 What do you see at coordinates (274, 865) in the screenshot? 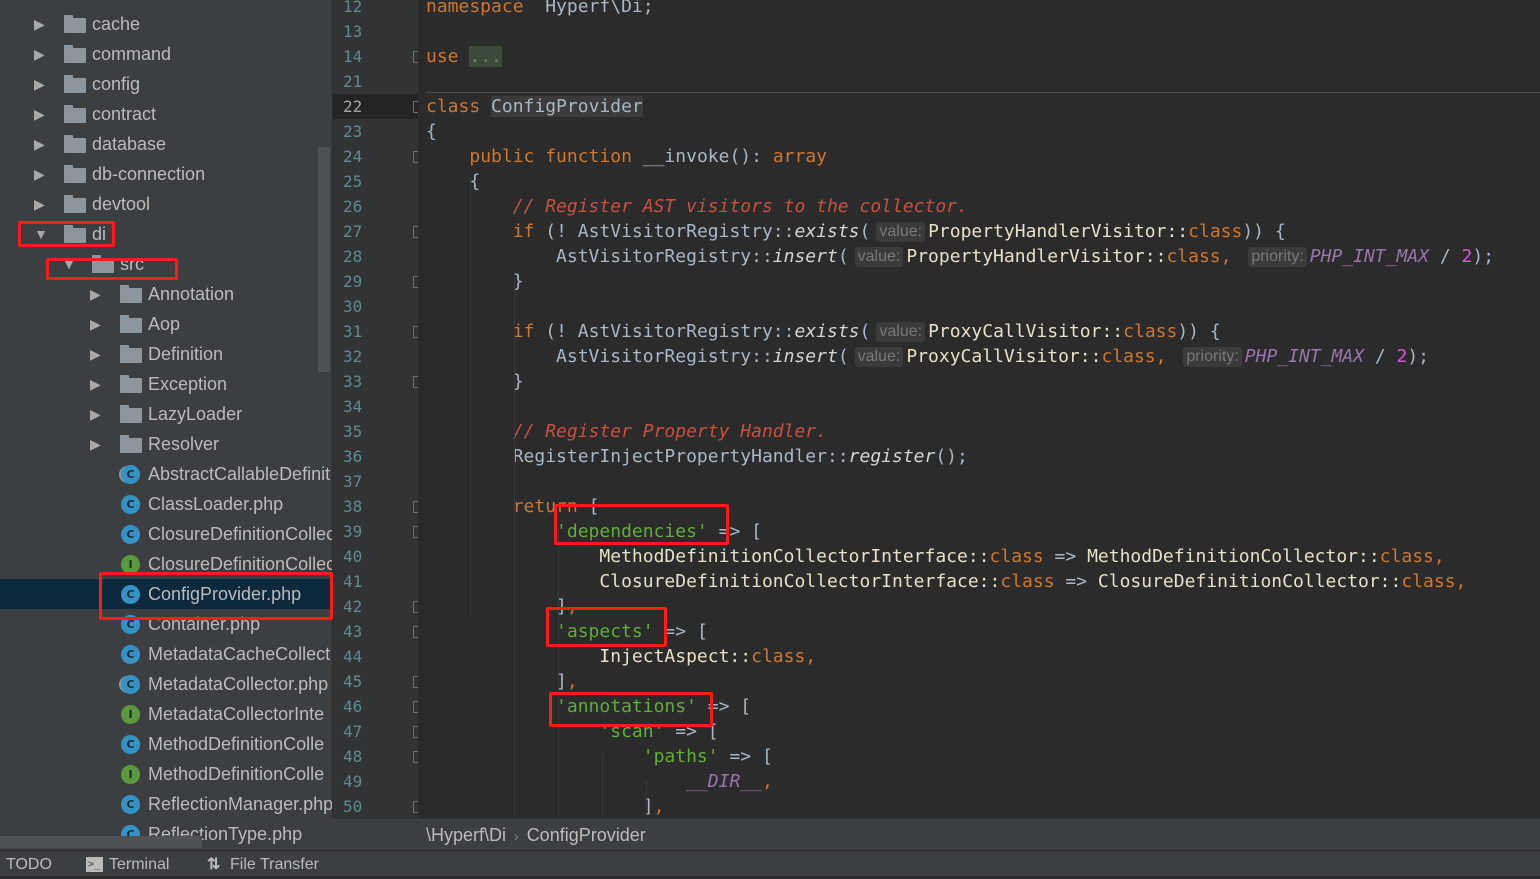
I see `file-transfer-tab: File Transfer` at bounding box center [274, 865].